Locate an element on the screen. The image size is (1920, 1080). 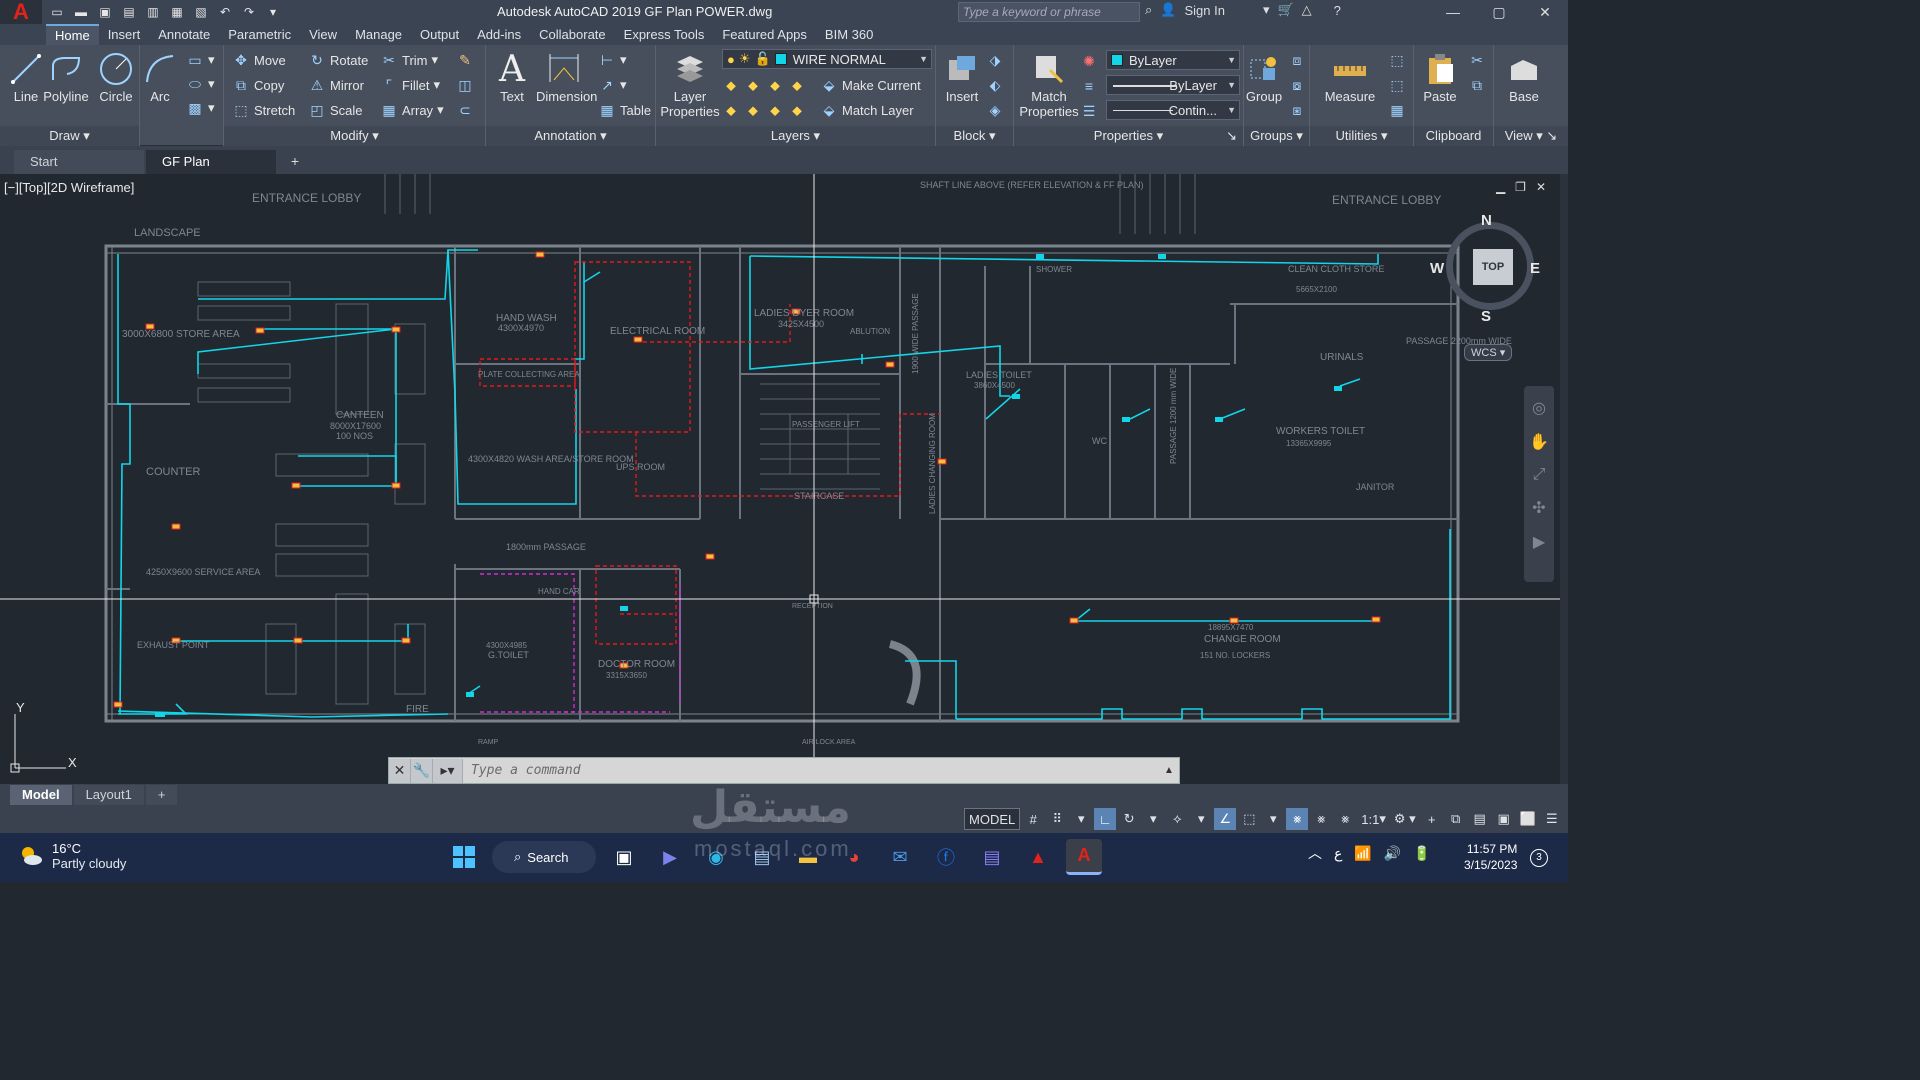
application-menu-button: A is located at coordinates (21, 13).